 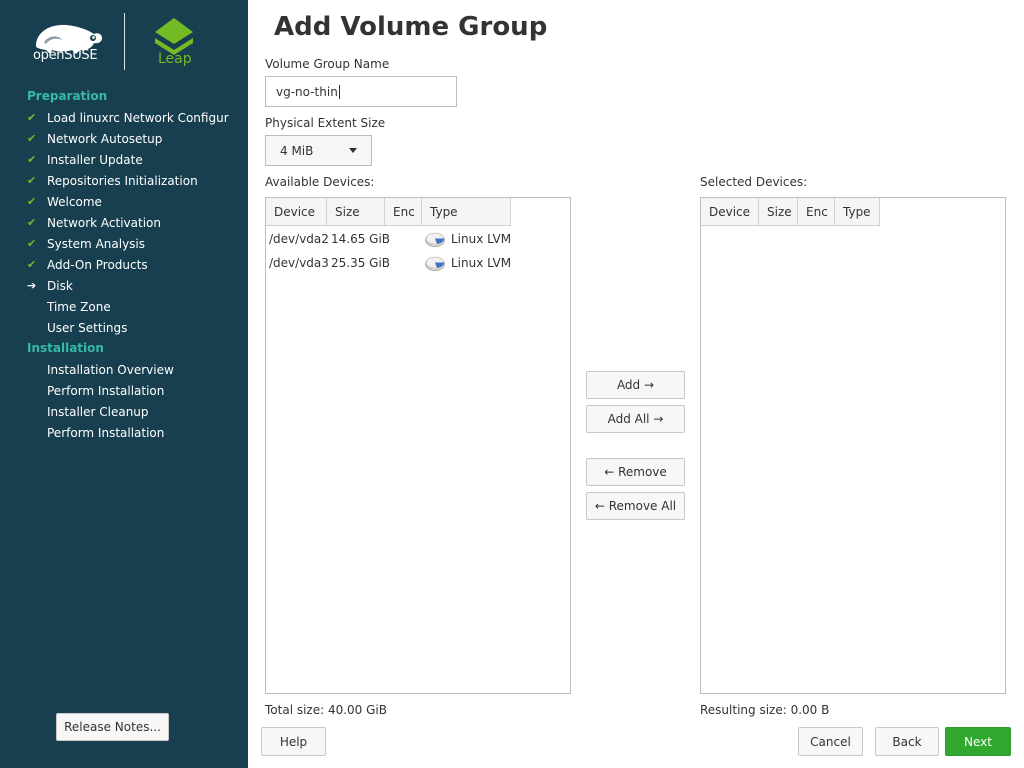 I want to click on step-installer-cleanup: Installer Cleanup, so click(x=134, y=411).